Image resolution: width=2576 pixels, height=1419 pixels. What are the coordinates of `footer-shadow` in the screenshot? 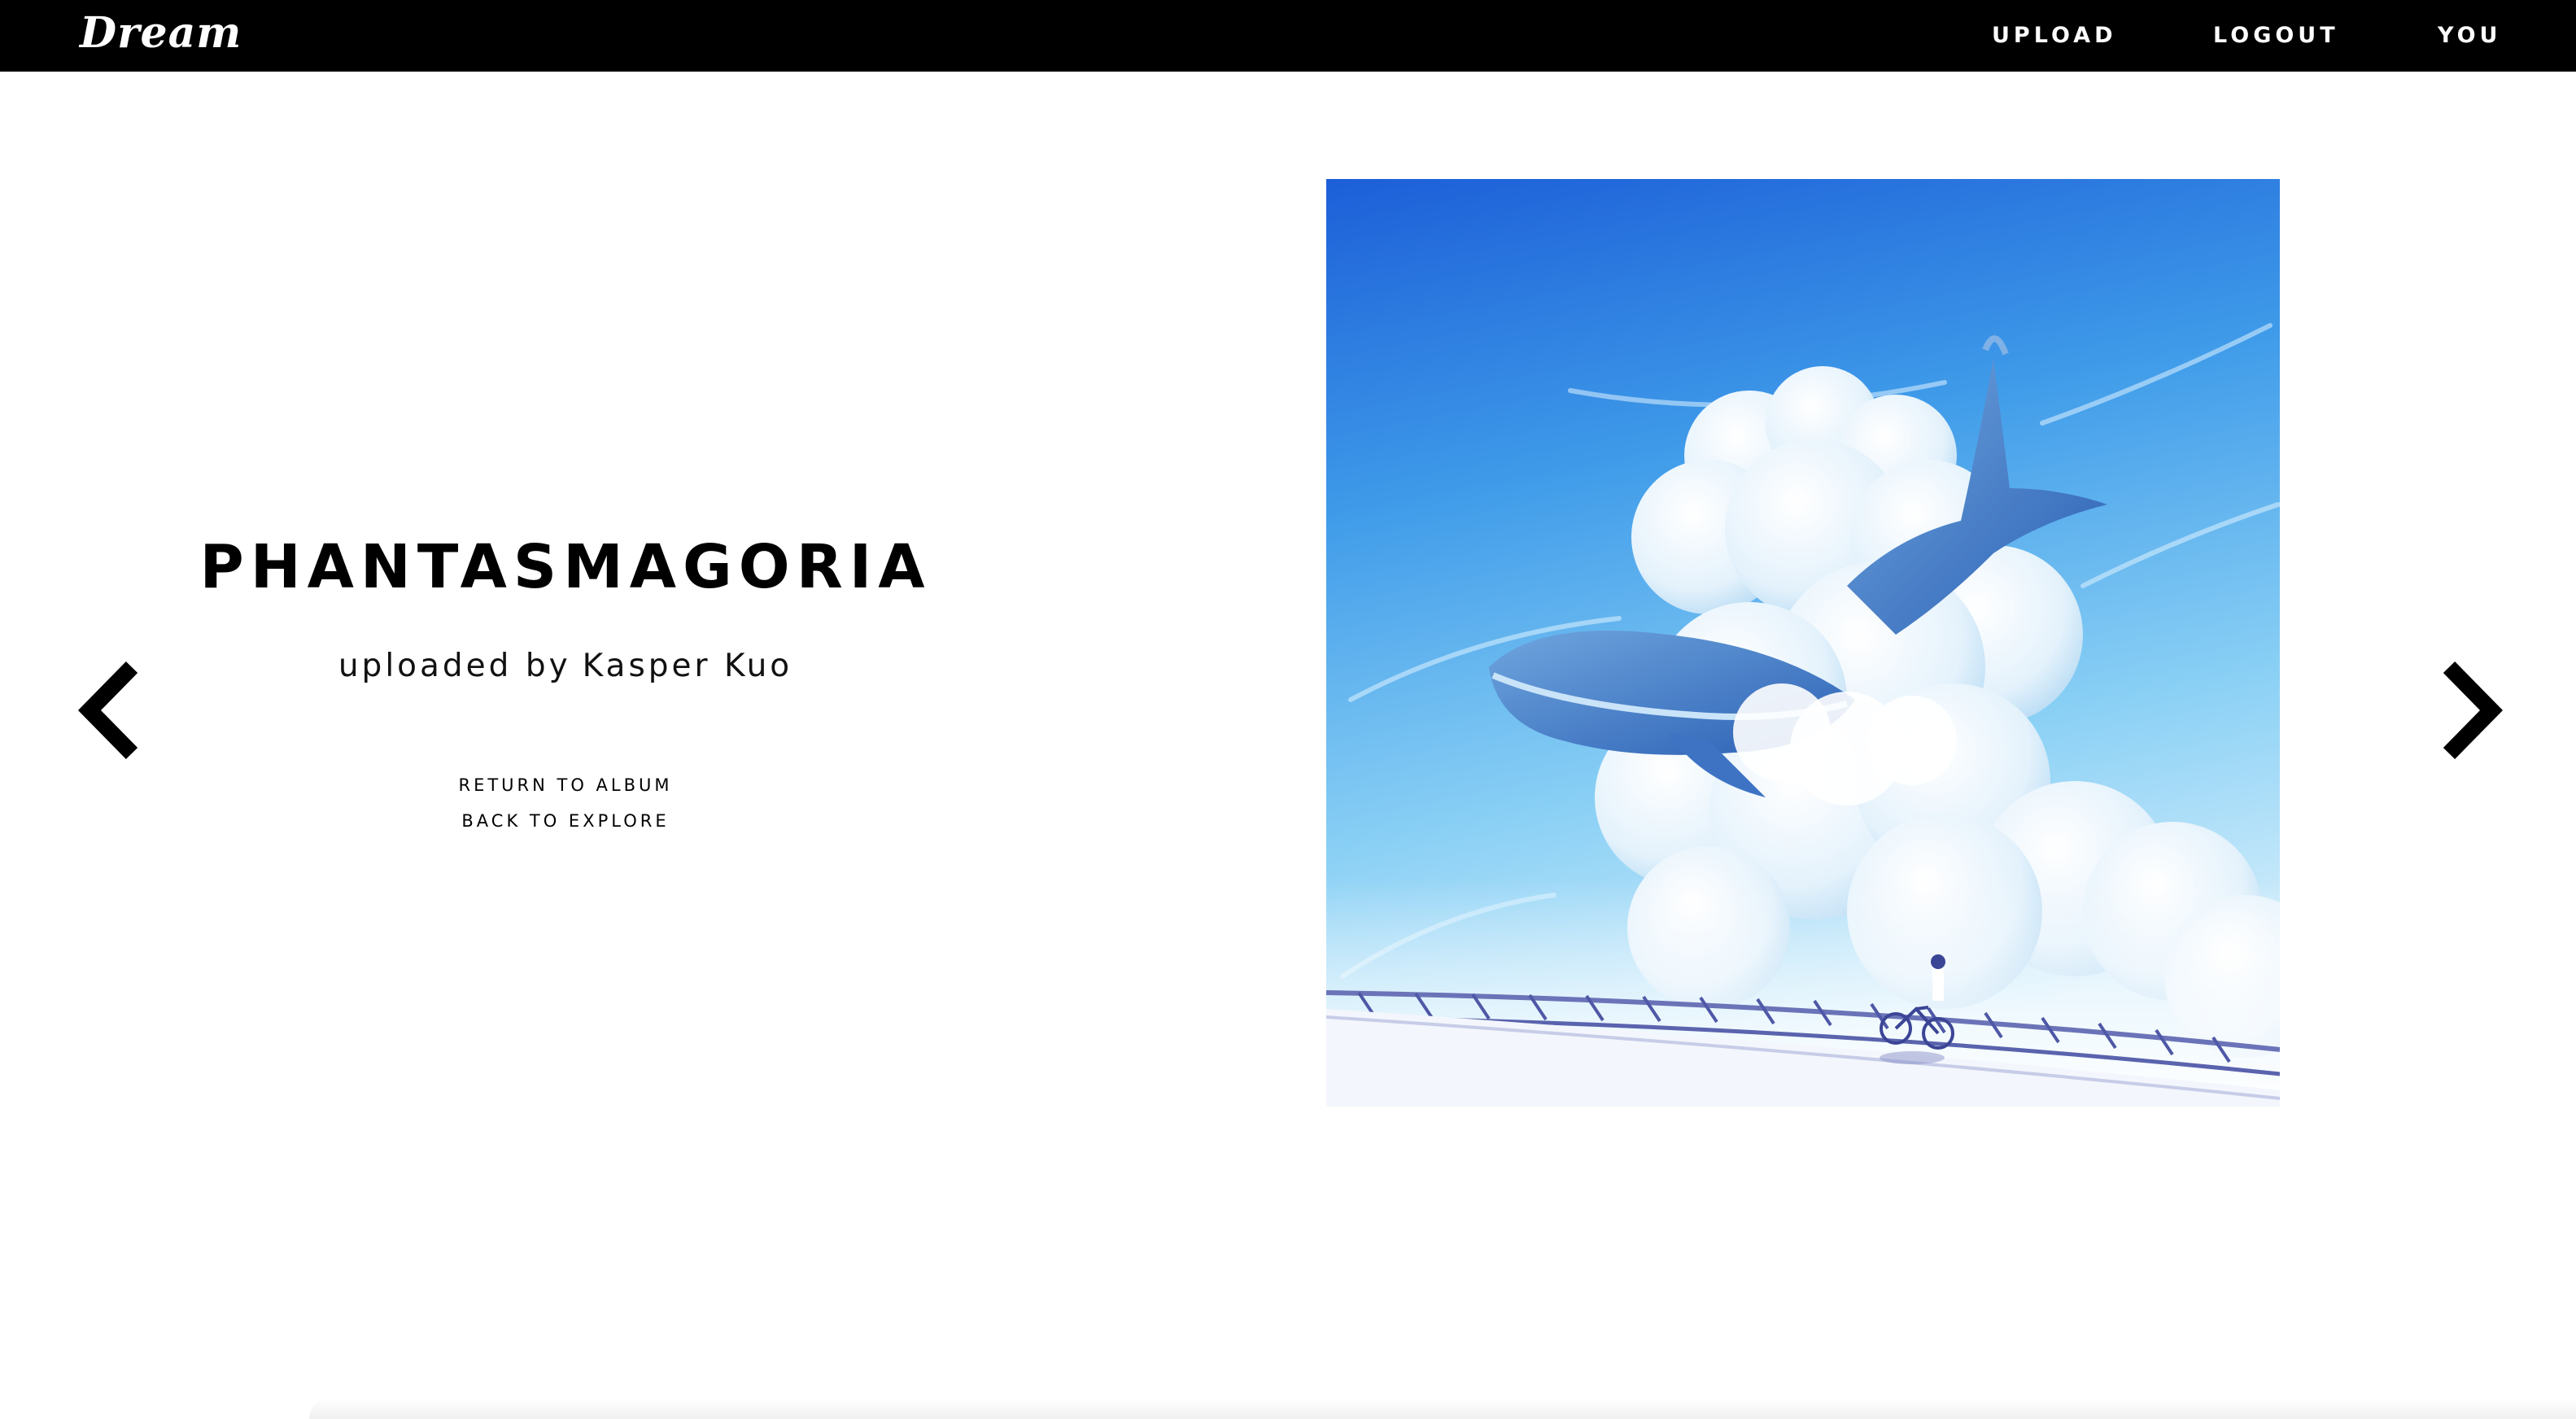 It's located at (1442, 1408).